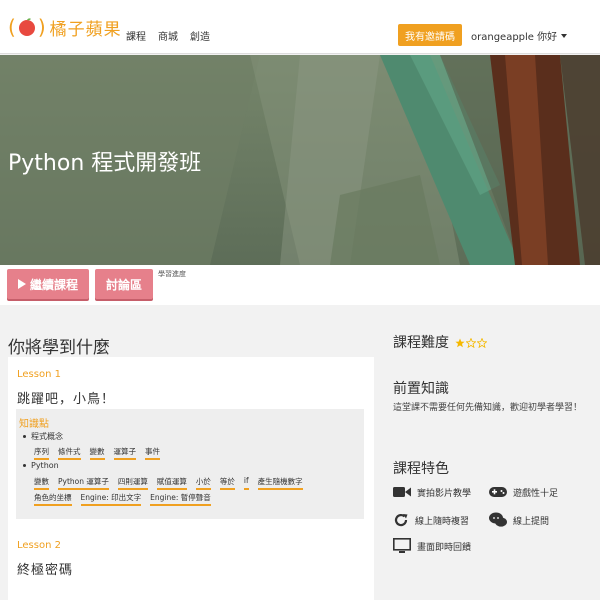 The width and height of the screenshot is (600, 600). I want to click on tag-assignment: 賦值運算, so click(171, 483).